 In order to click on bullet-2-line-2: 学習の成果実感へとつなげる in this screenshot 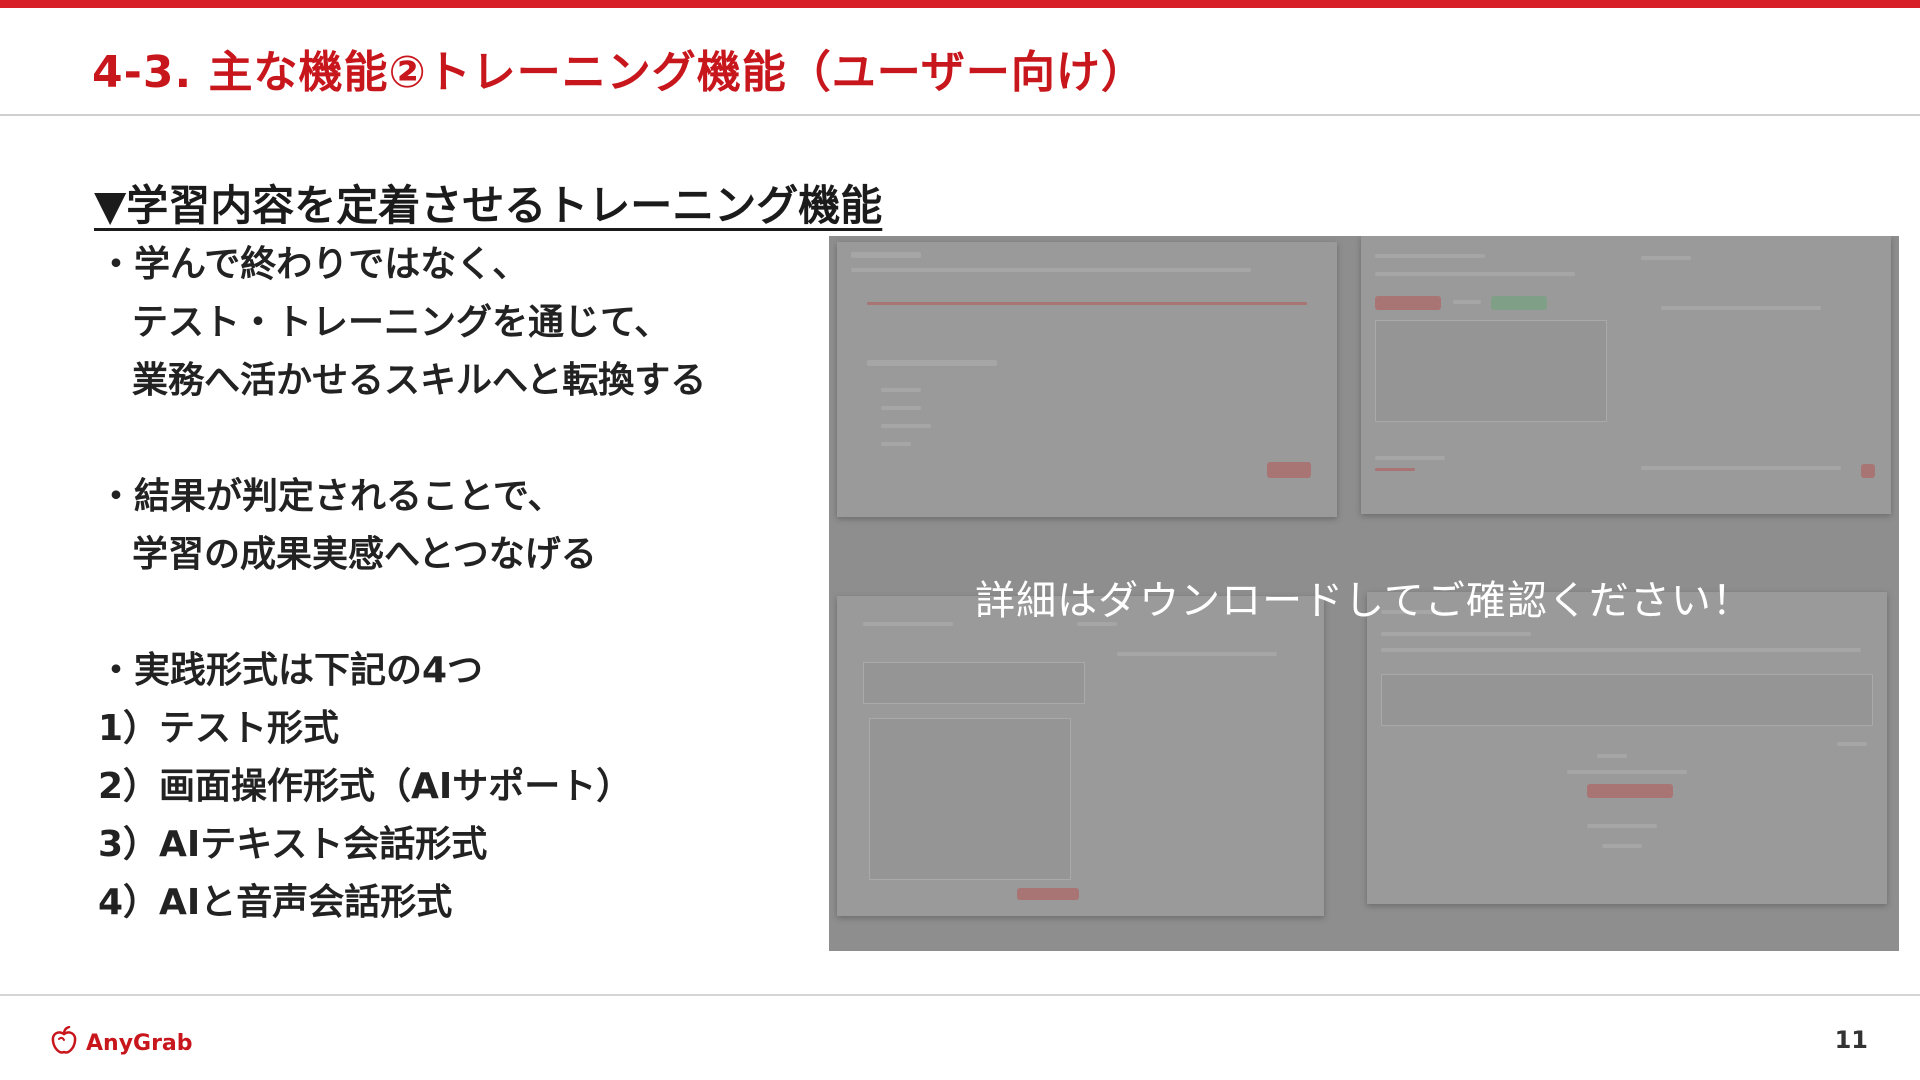, I will do `click(364, 554)`.